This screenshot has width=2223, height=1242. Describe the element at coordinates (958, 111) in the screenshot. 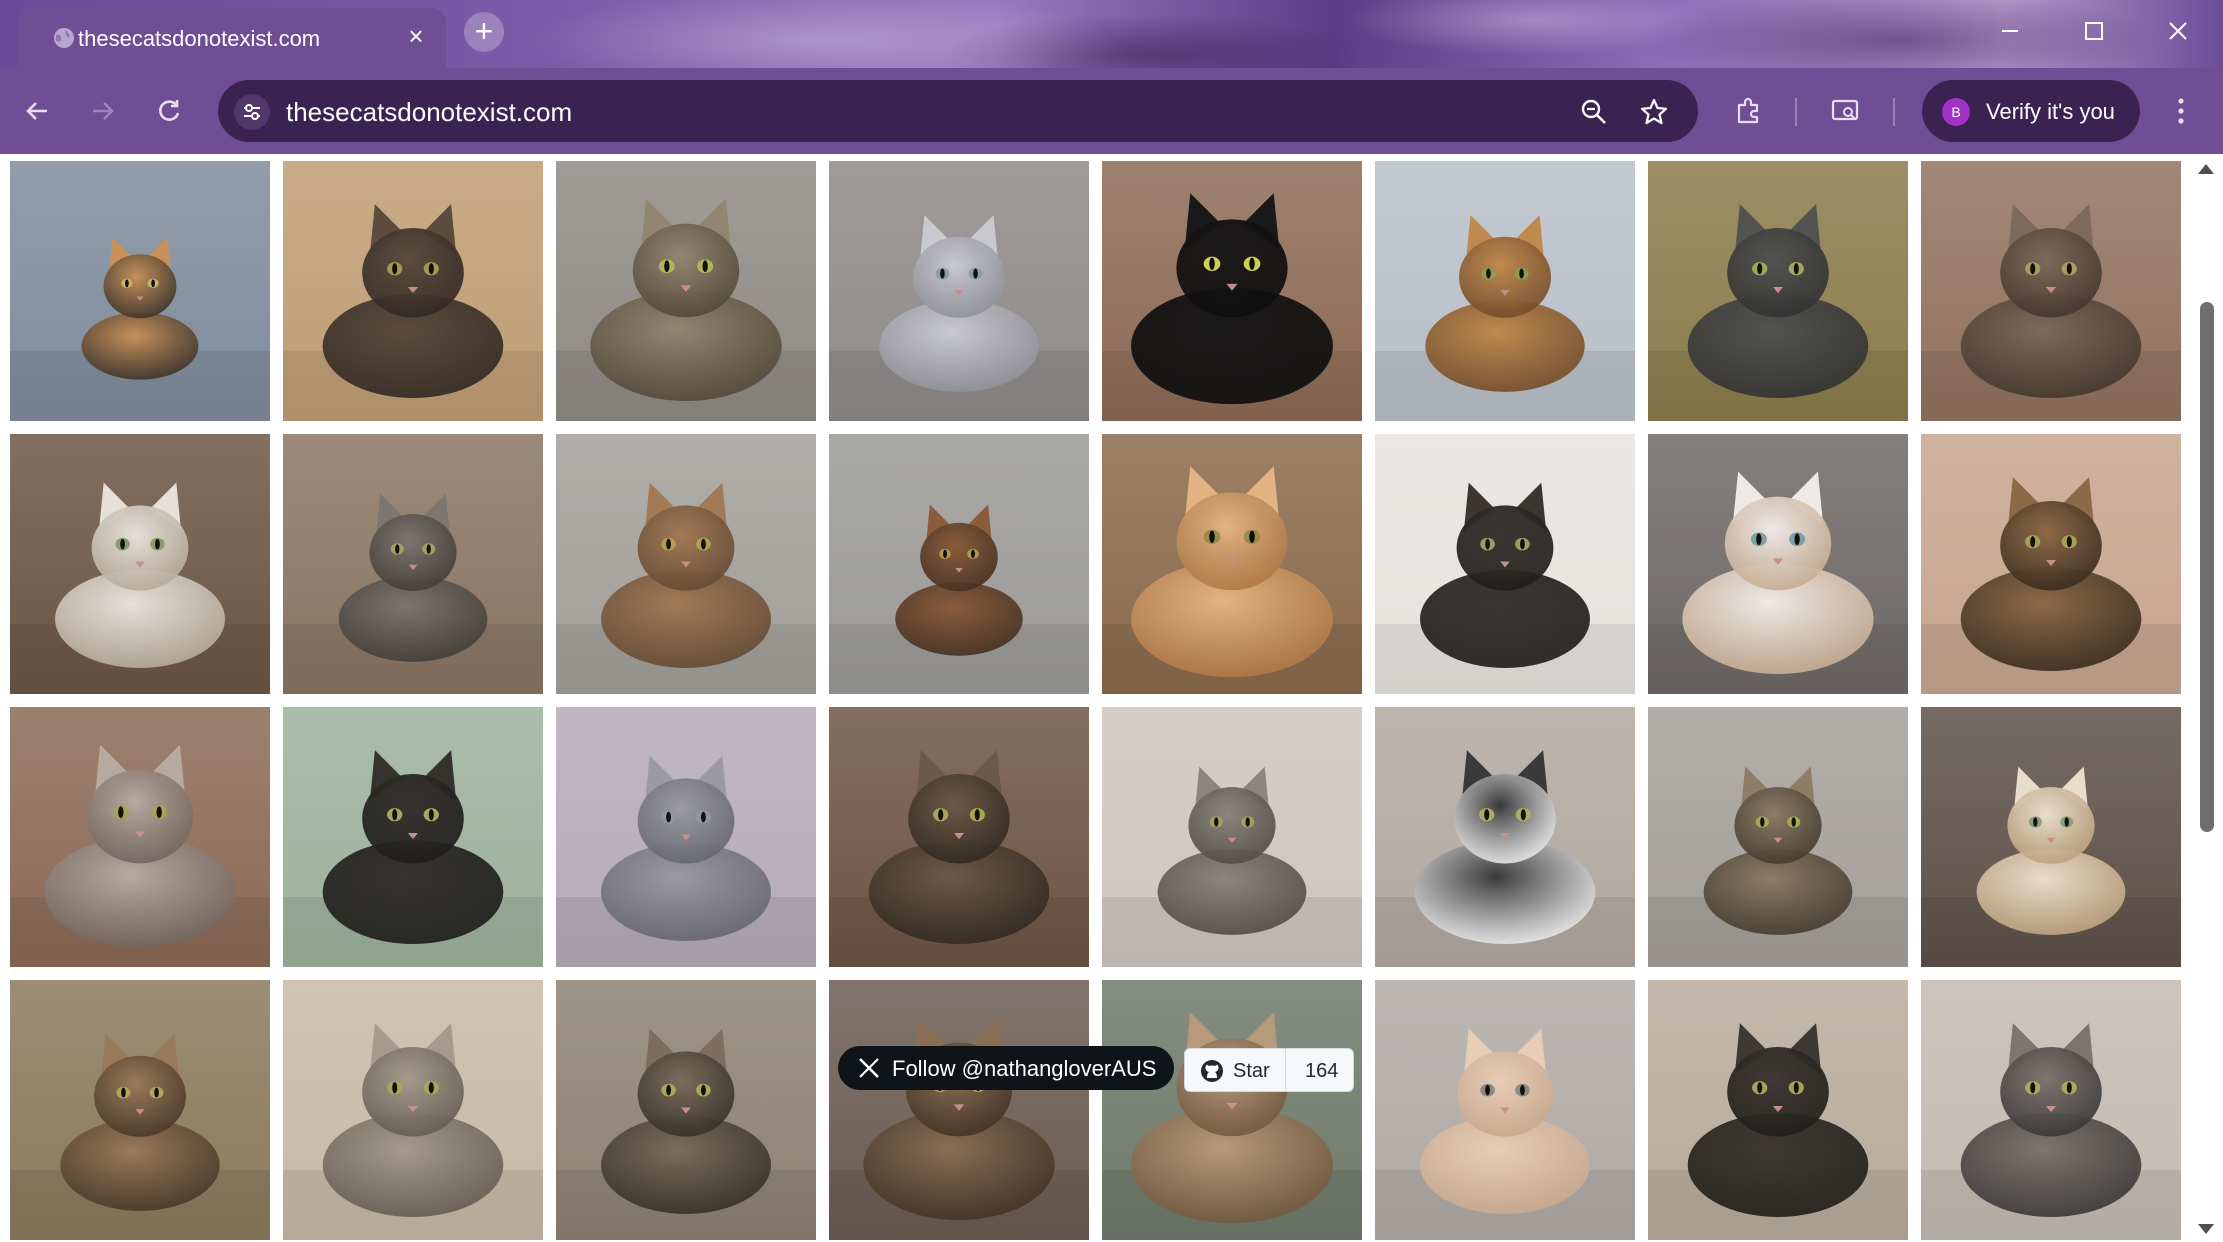

I see `address-bar: thesecatsdonotexist.com` at that location.